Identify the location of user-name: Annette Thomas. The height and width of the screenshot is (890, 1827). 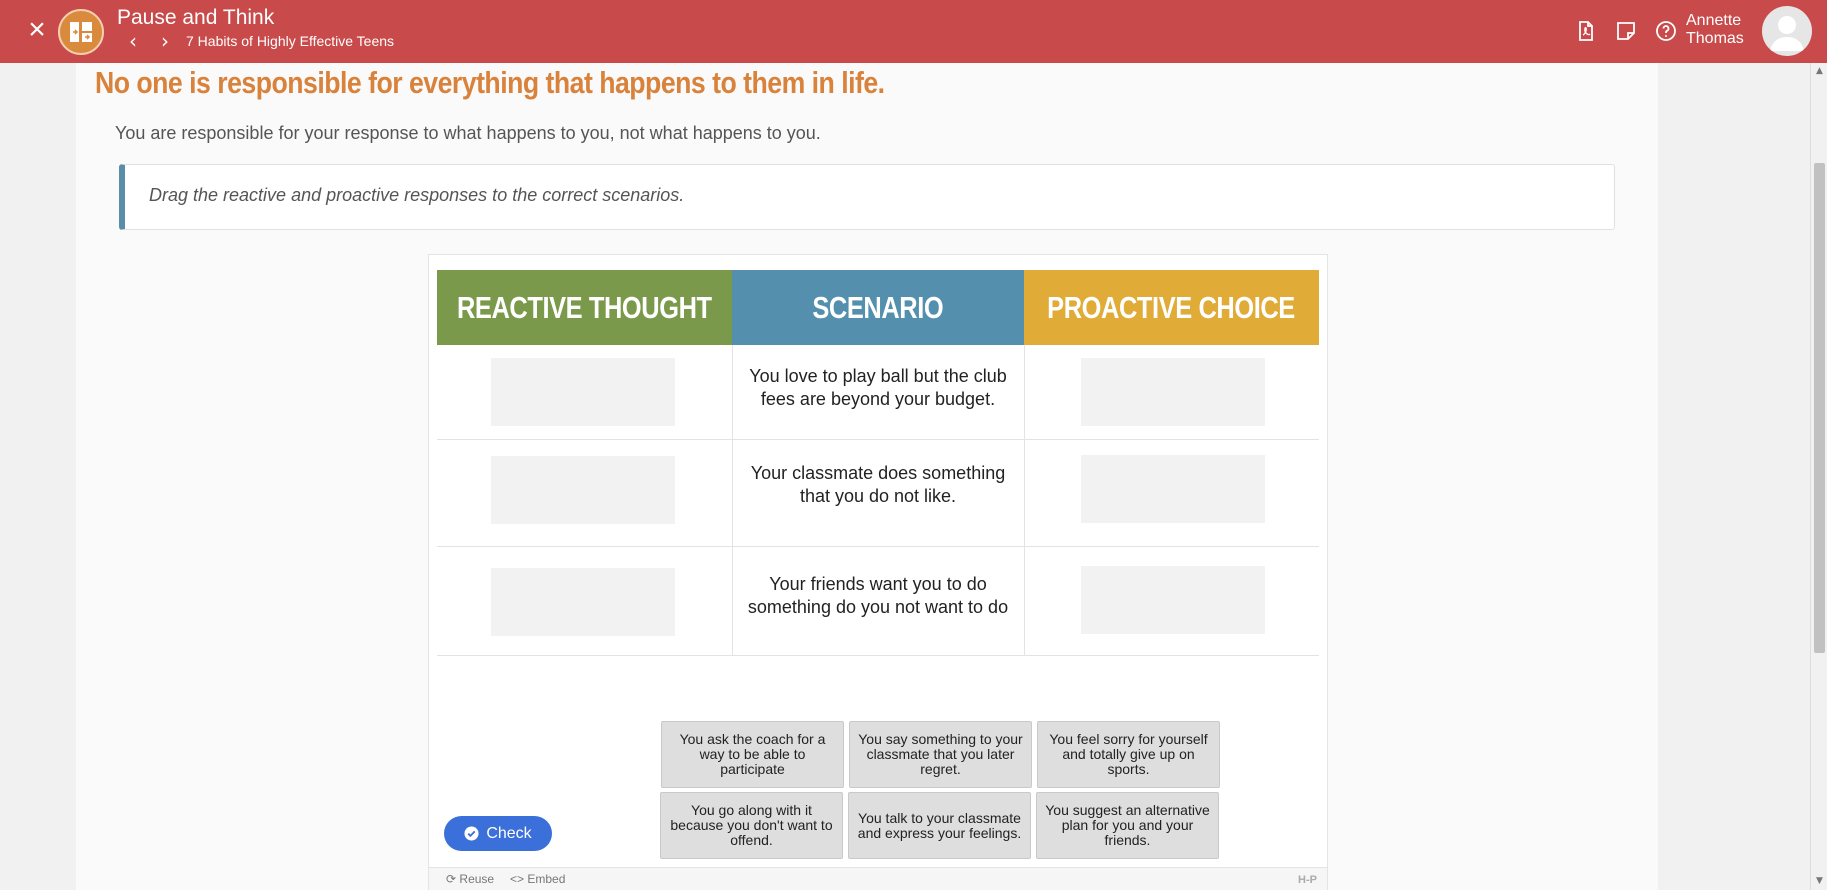
(1715, 30).